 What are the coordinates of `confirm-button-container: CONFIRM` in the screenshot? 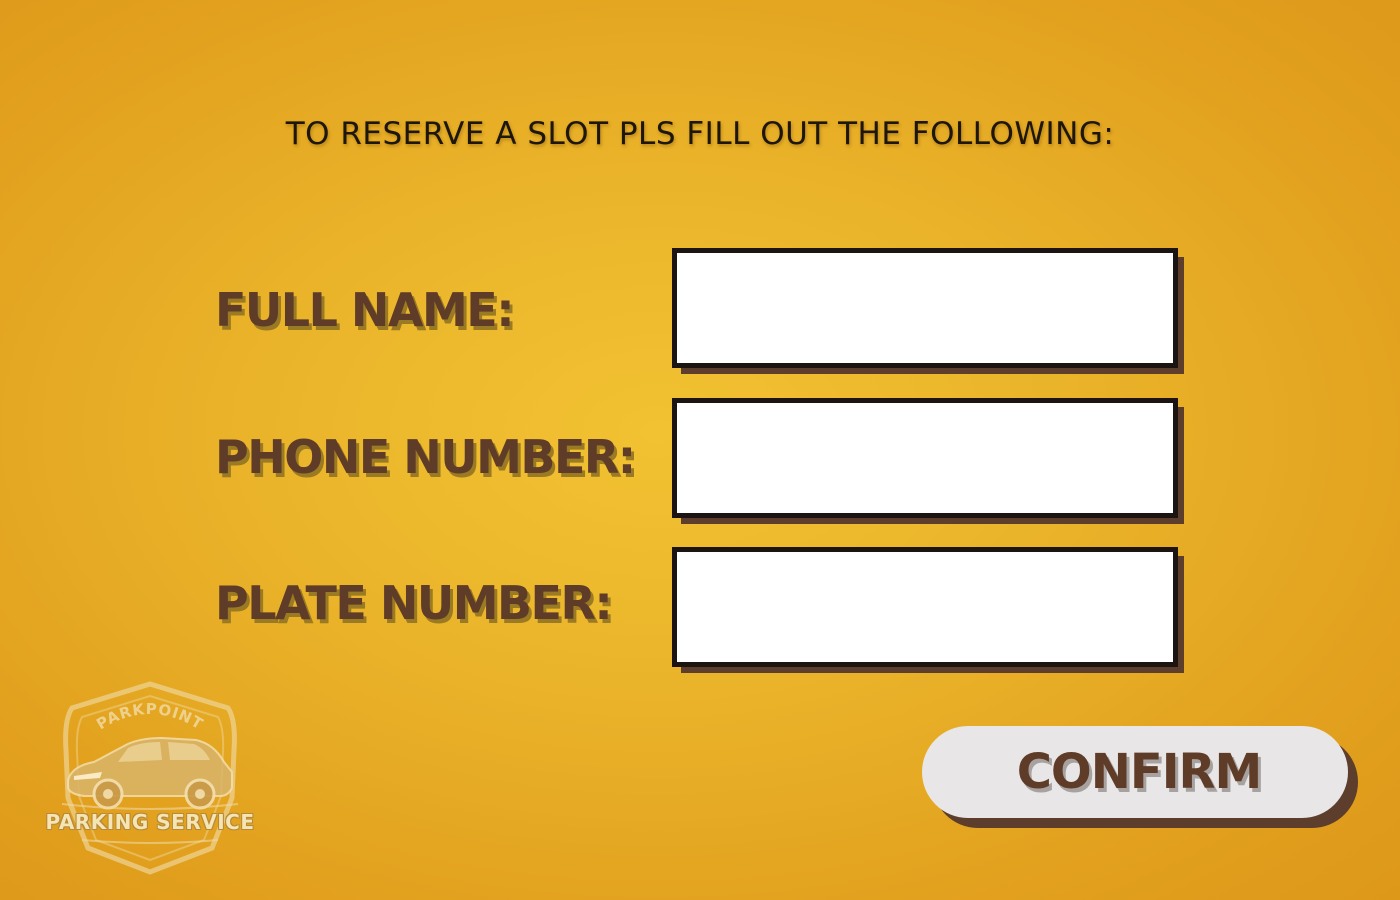 It's located at (1141, 778).